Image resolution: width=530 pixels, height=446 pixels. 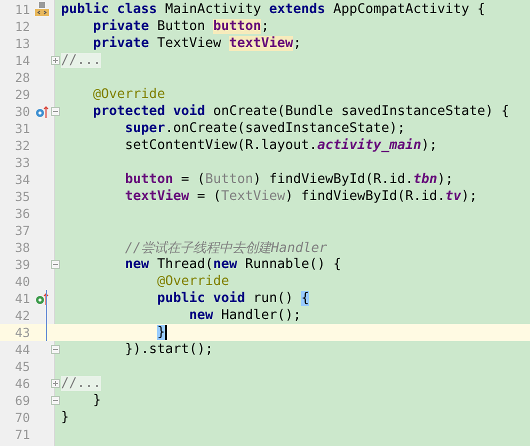 I want to click on code-line: private TextView textView;, so click(x=197, y=43).